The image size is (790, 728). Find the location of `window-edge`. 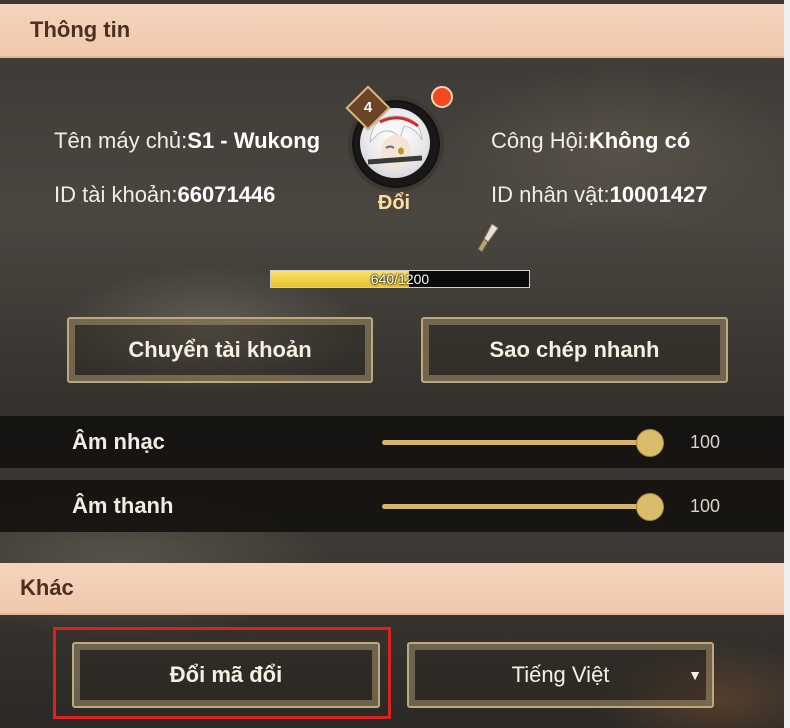

window-edge is located at coordinates (787, 364).